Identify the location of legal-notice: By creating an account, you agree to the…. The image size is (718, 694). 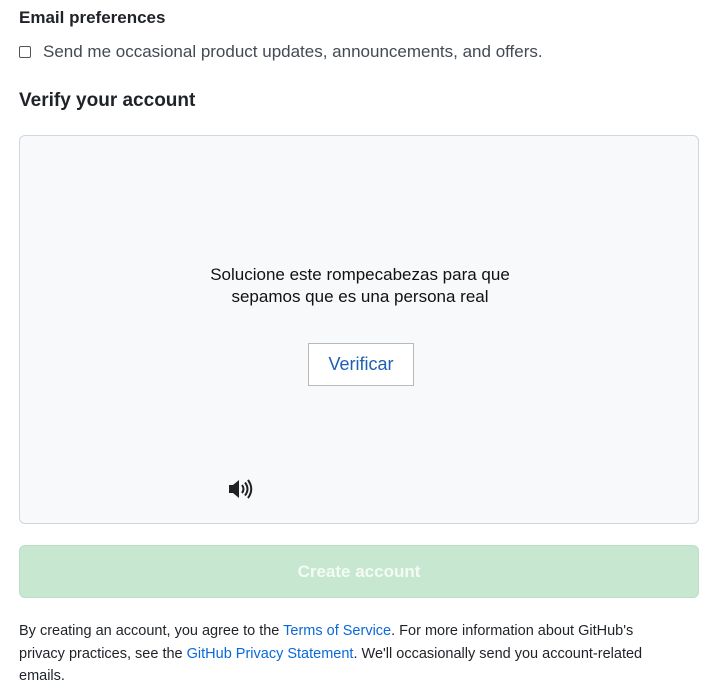
(344, 654).